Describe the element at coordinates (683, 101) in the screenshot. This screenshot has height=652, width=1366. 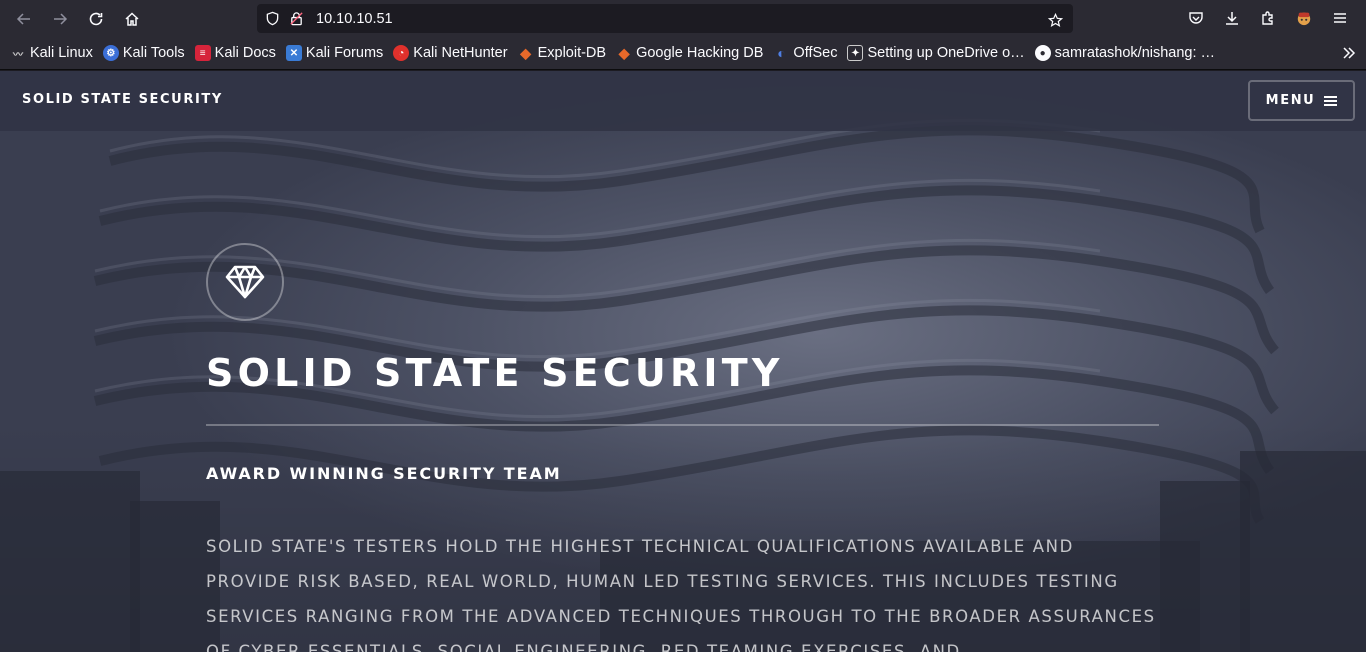
I see `site-header: SOLID STATE SECURITY MENU` at that location.